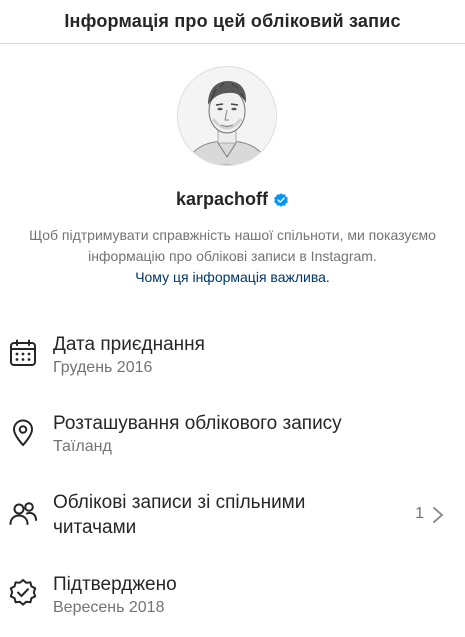  I want to click on account-location-row: Розташування облікового запису Таїланд, so click(232, 434).